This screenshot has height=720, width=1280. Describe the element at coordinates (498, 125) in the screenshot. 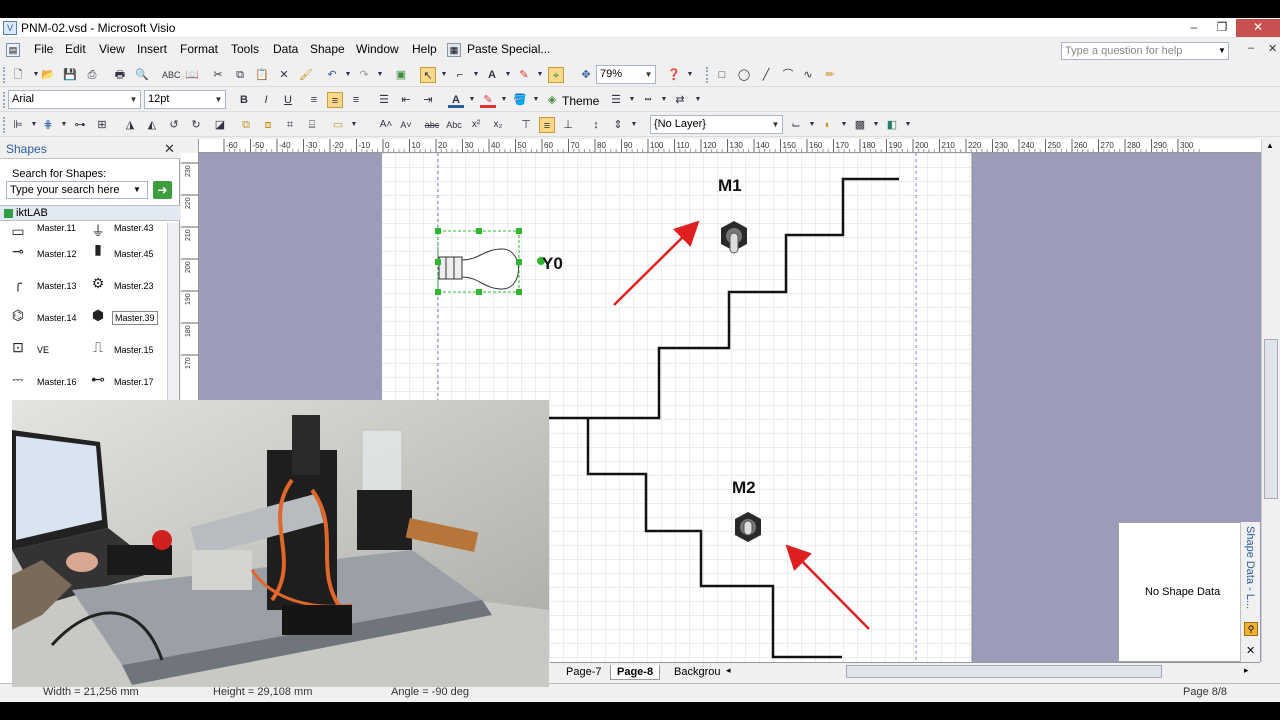

I see `subscript-icon: x₂` at that location.